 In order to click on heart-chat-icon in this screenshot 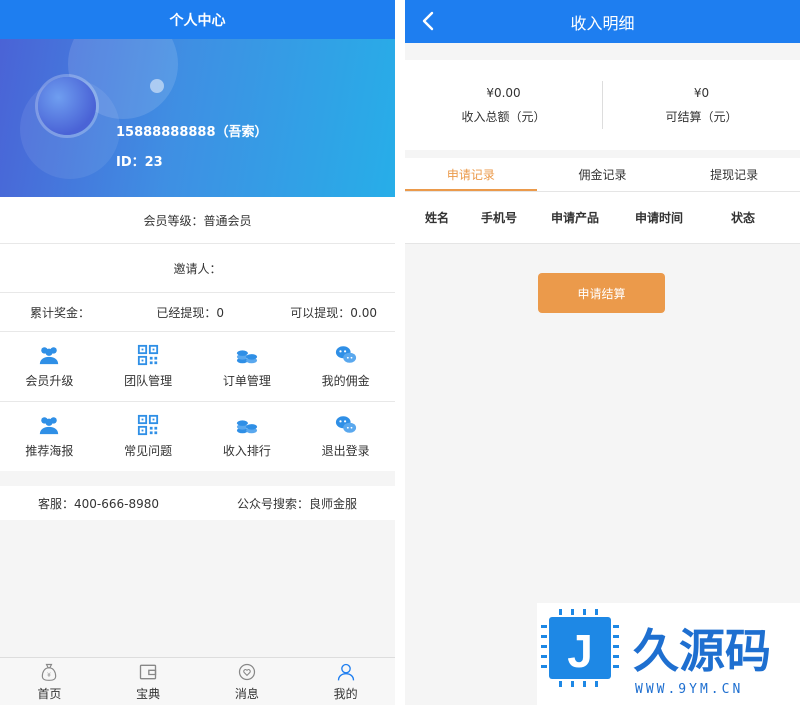, I will do `click(246, 671)`.